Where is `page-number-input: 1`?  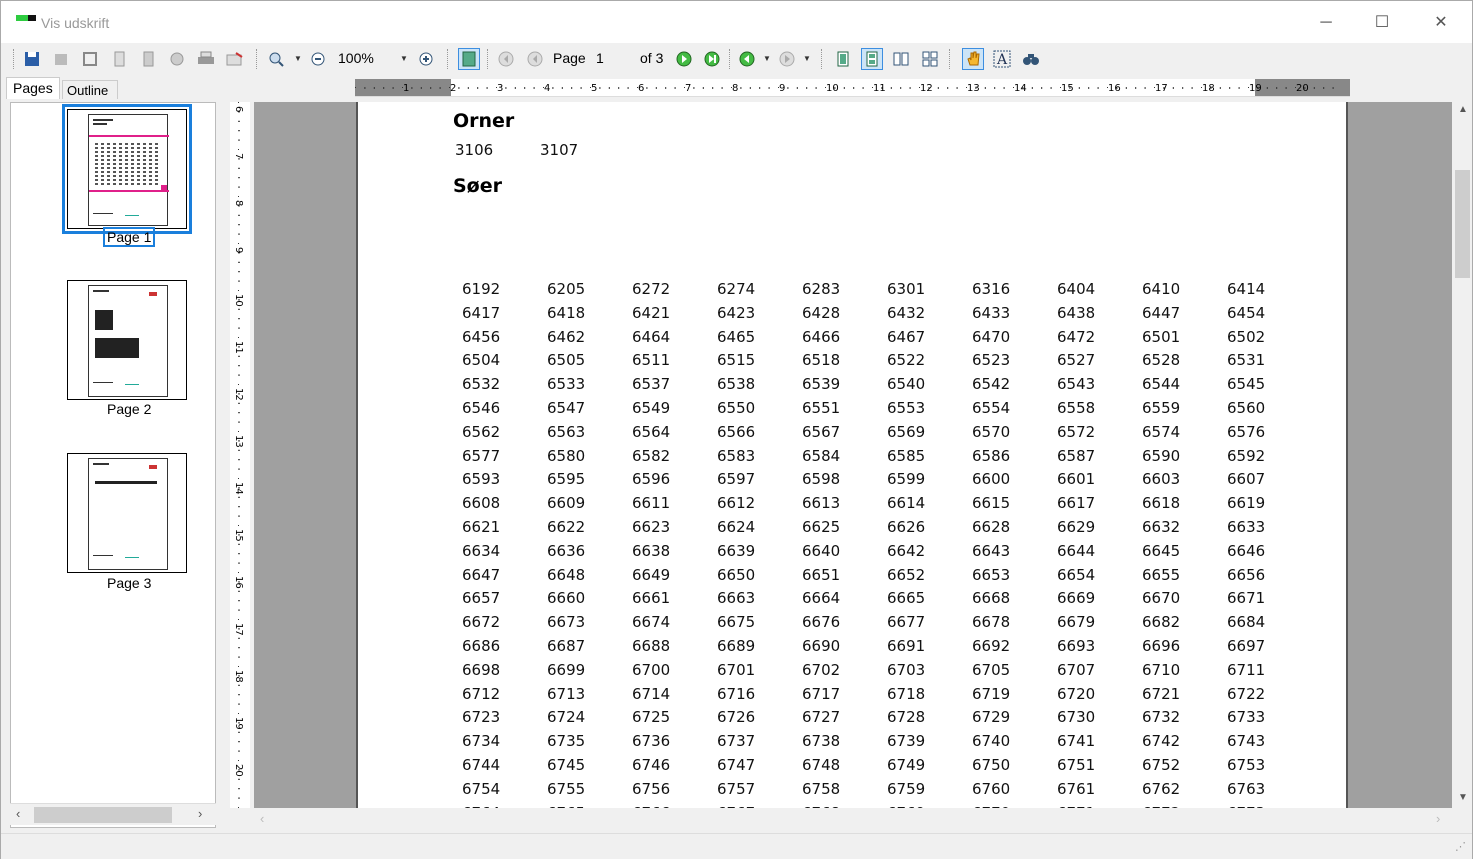
page-number-input: 1 is located at coordinates (600, 58).